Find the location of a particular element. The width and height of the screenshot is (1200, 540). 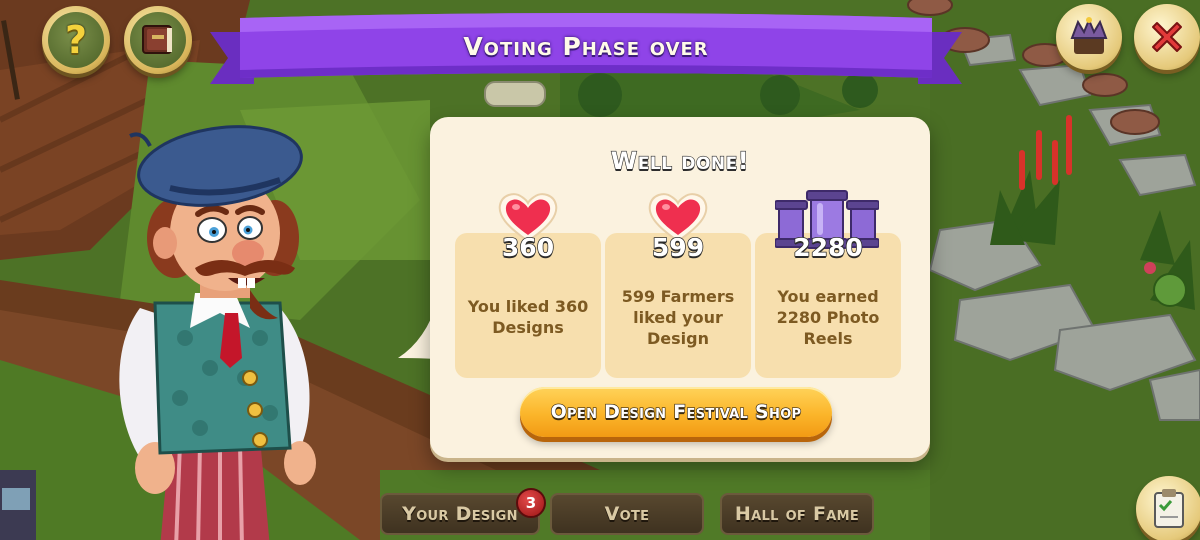

stat-description-line: You liked 360 is located at coordinates (528, 306).